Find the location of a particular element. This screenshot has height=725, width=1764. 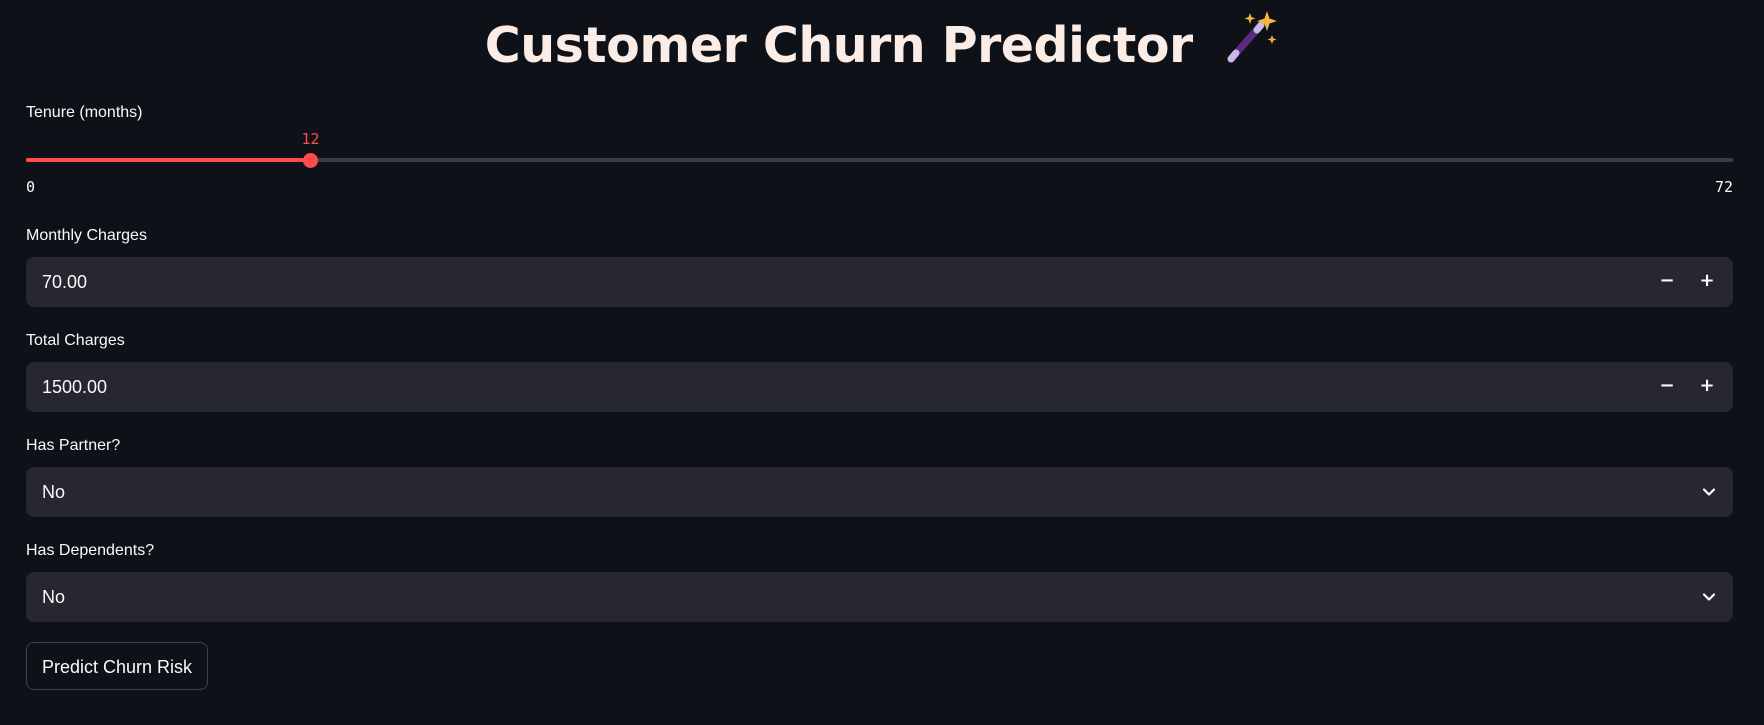

has-dependents-select: No is located at coordinates (879, 597).